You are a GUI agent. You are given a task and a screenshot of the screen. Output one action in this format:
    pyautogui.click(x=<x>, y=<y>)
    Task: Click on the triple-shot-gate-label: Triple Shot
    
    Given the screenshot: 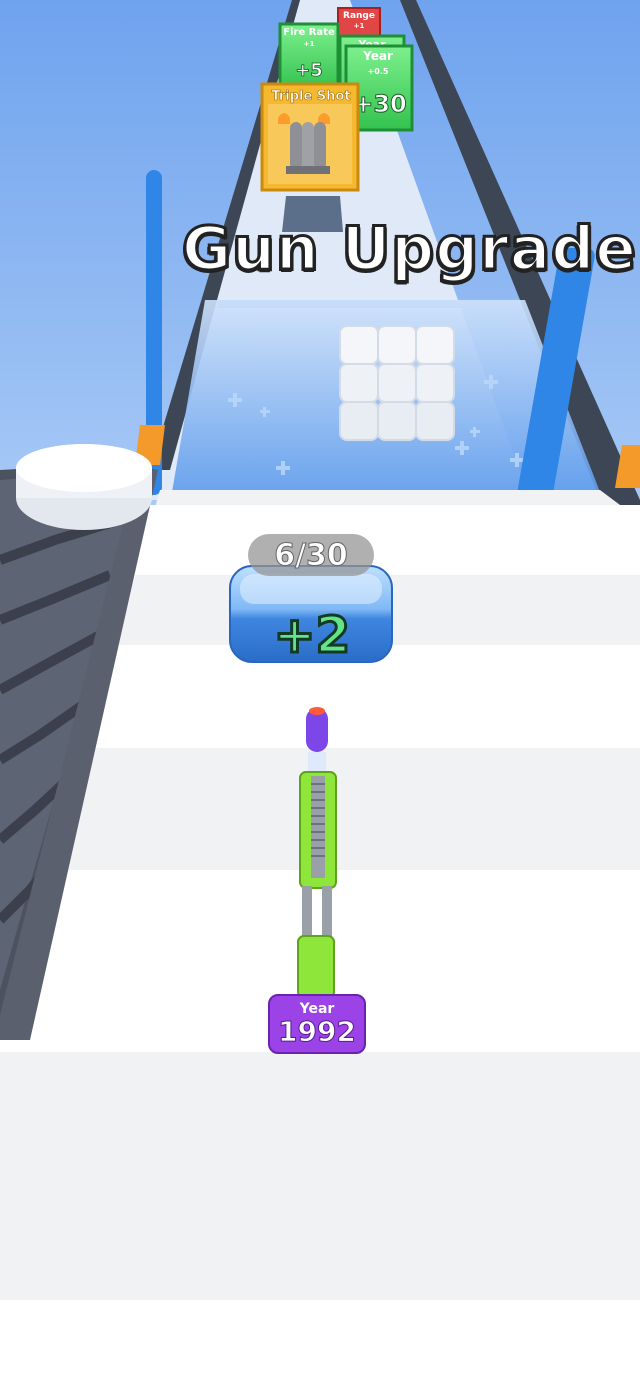 What is the action you would take?
    pyautogui.click(x=310, y=96)
    